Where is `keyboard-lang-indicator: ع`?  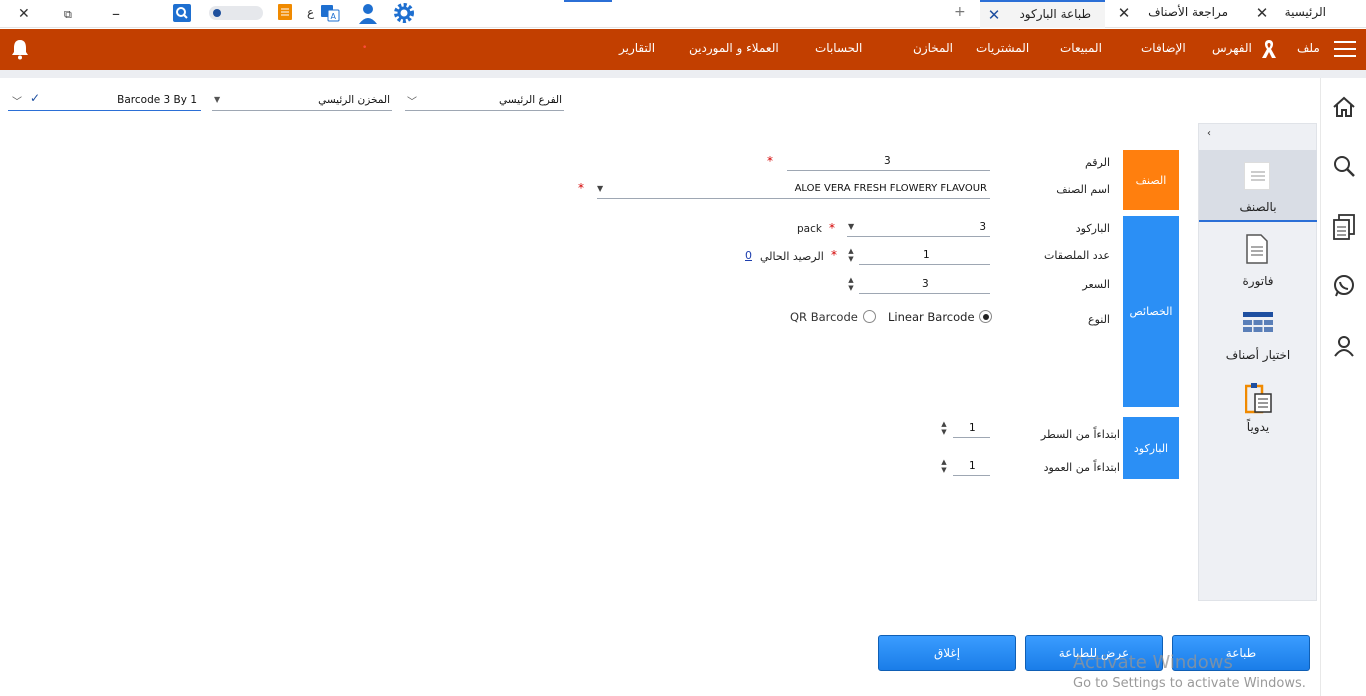 keyboard-lang-indicator: ع is located at coordinates (311, 12).